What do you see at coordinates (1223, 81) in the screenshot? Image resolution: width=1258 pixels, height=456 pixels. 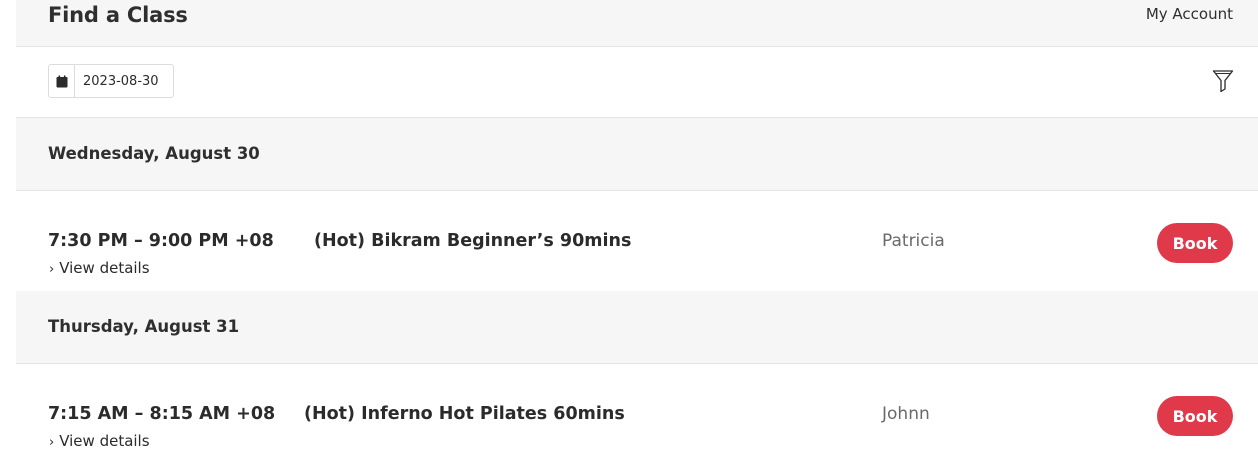 I see `filter-icon` at bounding box center [1223, 81].